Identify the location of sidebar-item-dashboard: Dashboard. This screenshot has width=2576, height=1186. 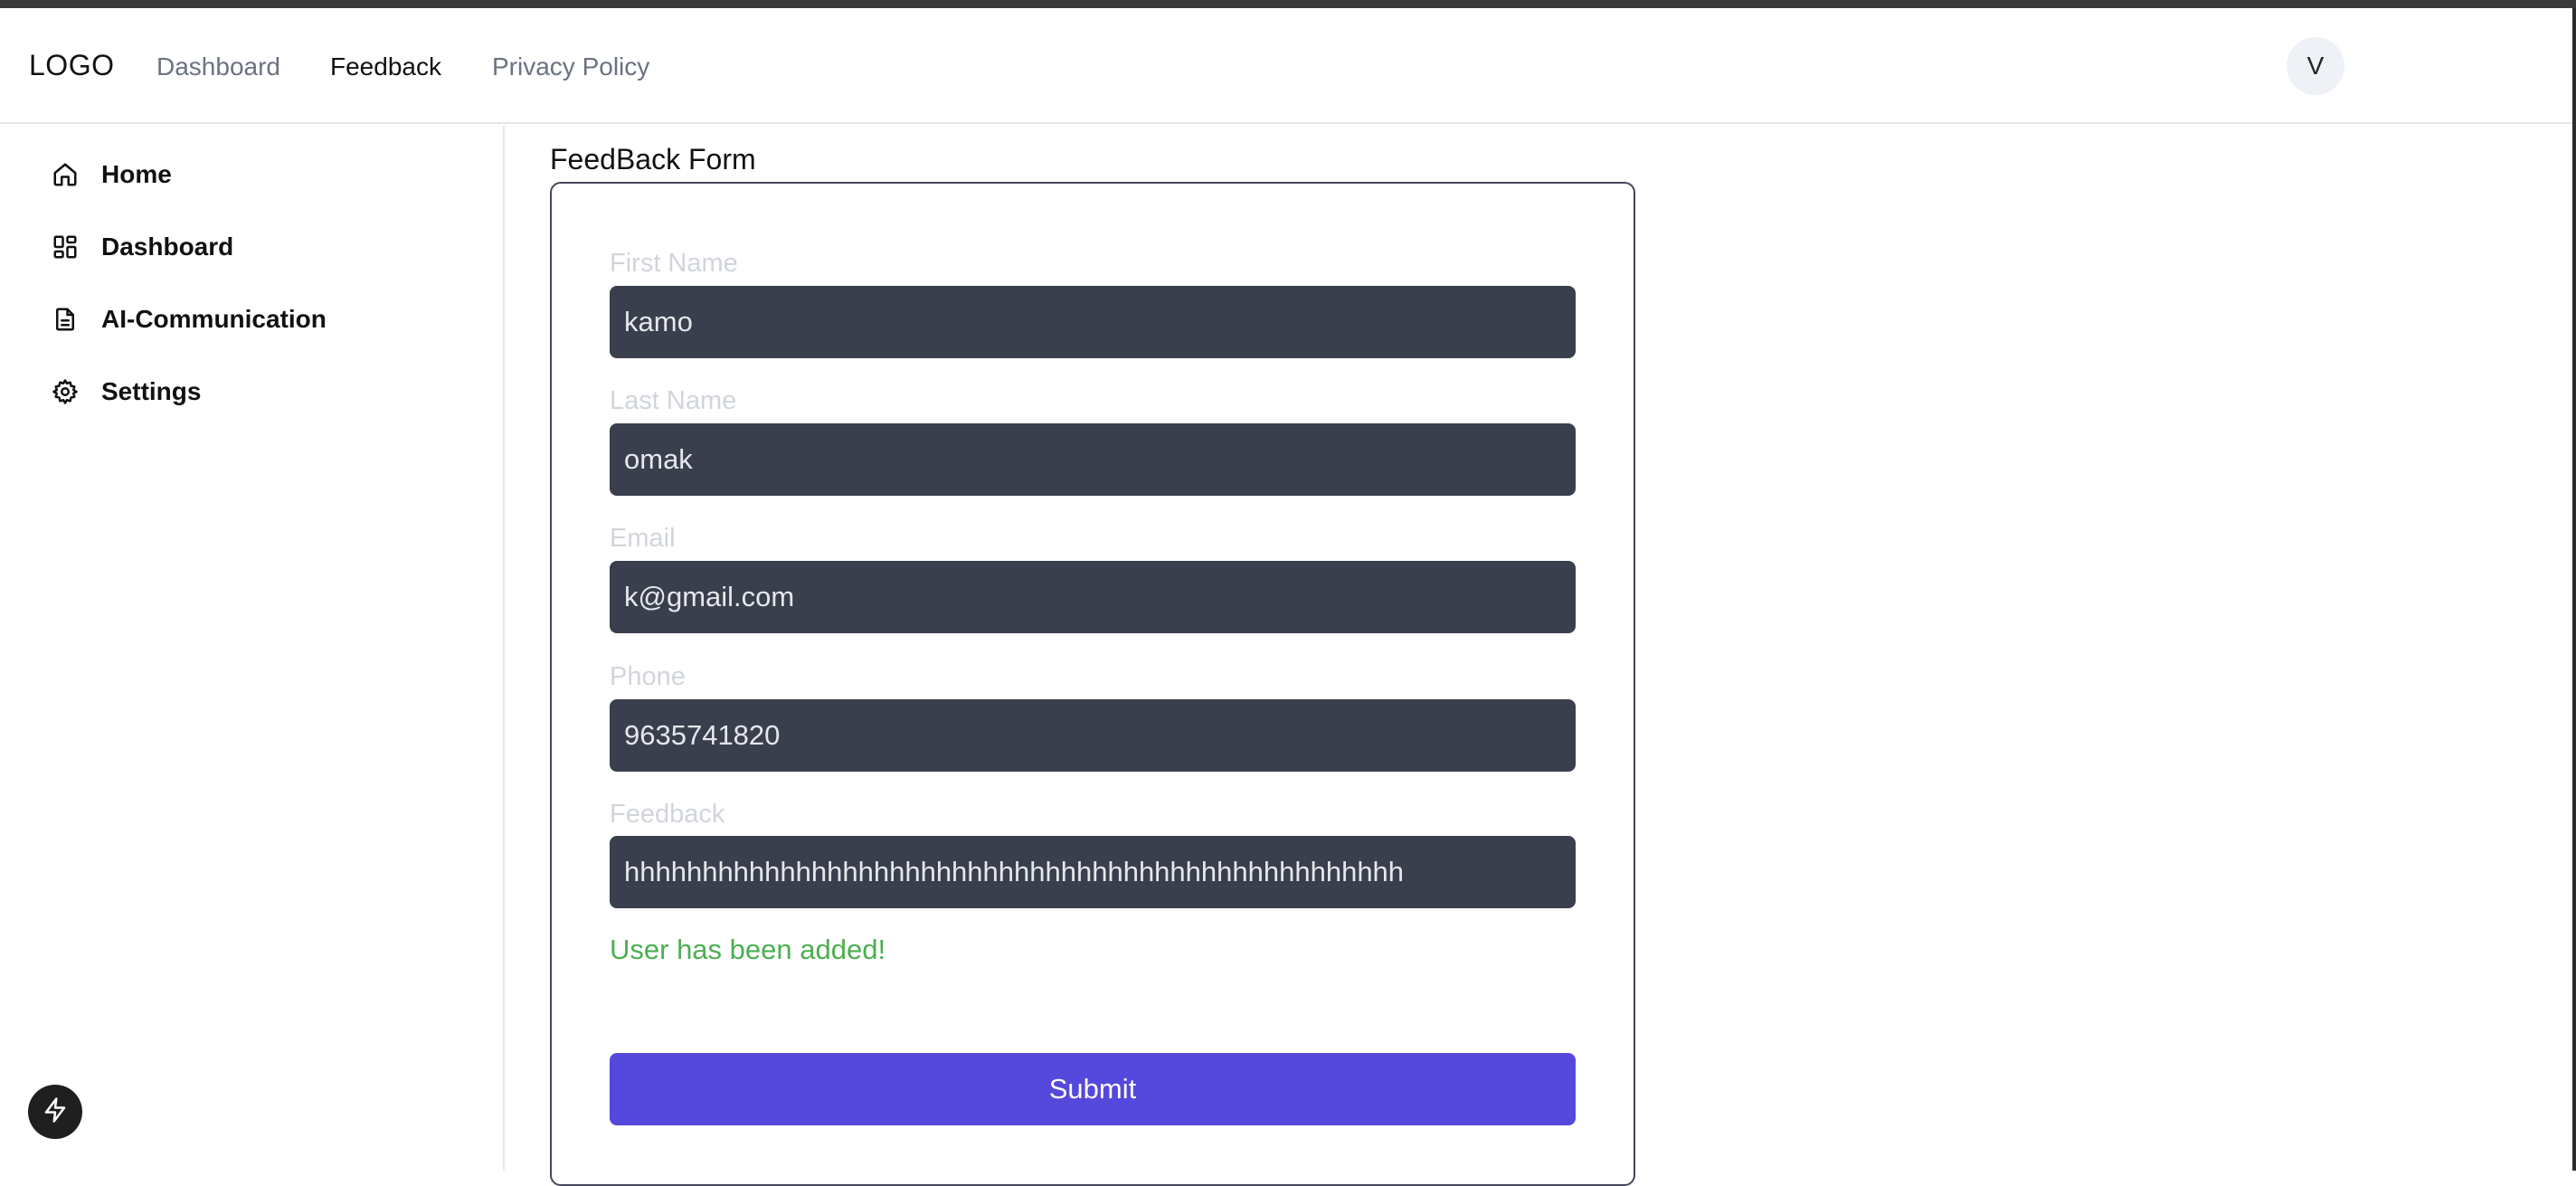
(142, 247).